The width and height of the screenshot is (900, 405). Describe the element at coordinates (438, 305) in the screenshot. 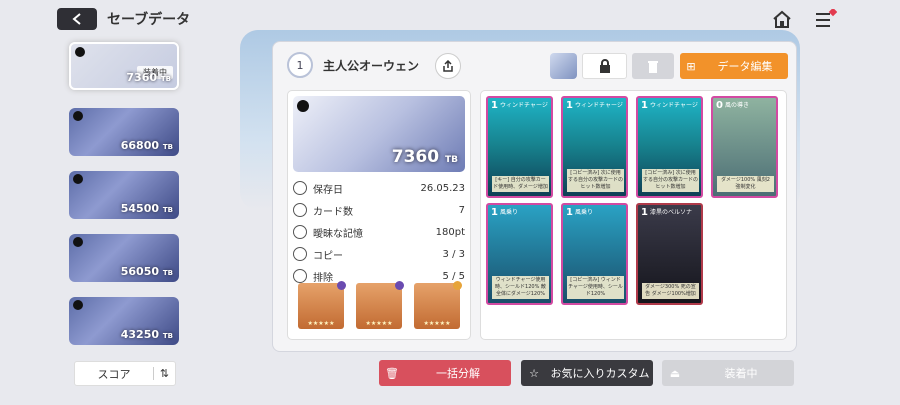

I see `equipment-item-ring: ★★★★★` at that location.